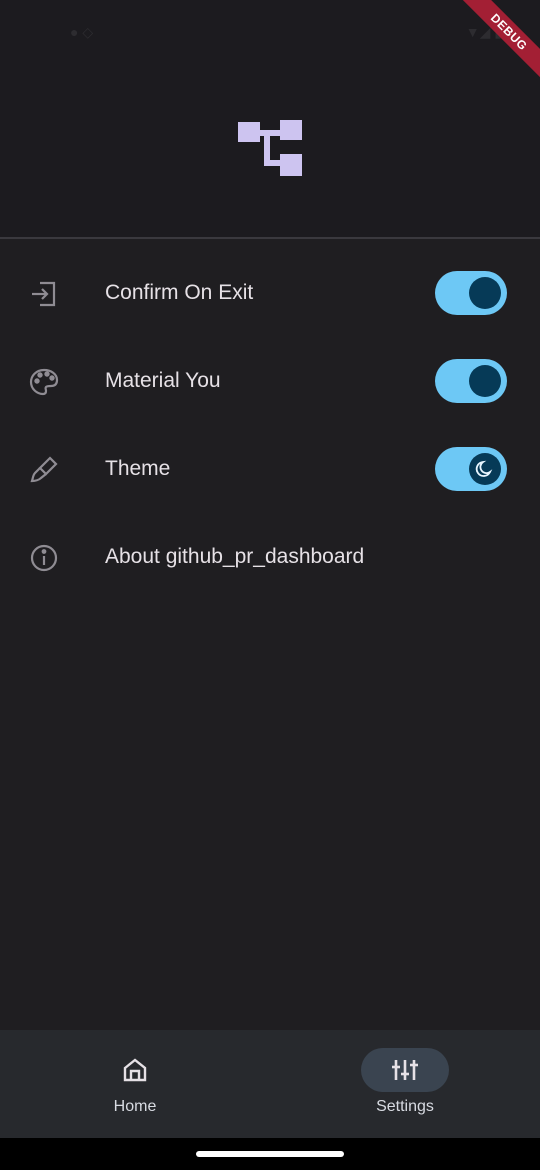 This screenshot has width=540, height=1170. What do you see at coordinates (135, 1106) in the screenshot?
I see `nav-label: Home` at bounding box center [135, 1106].